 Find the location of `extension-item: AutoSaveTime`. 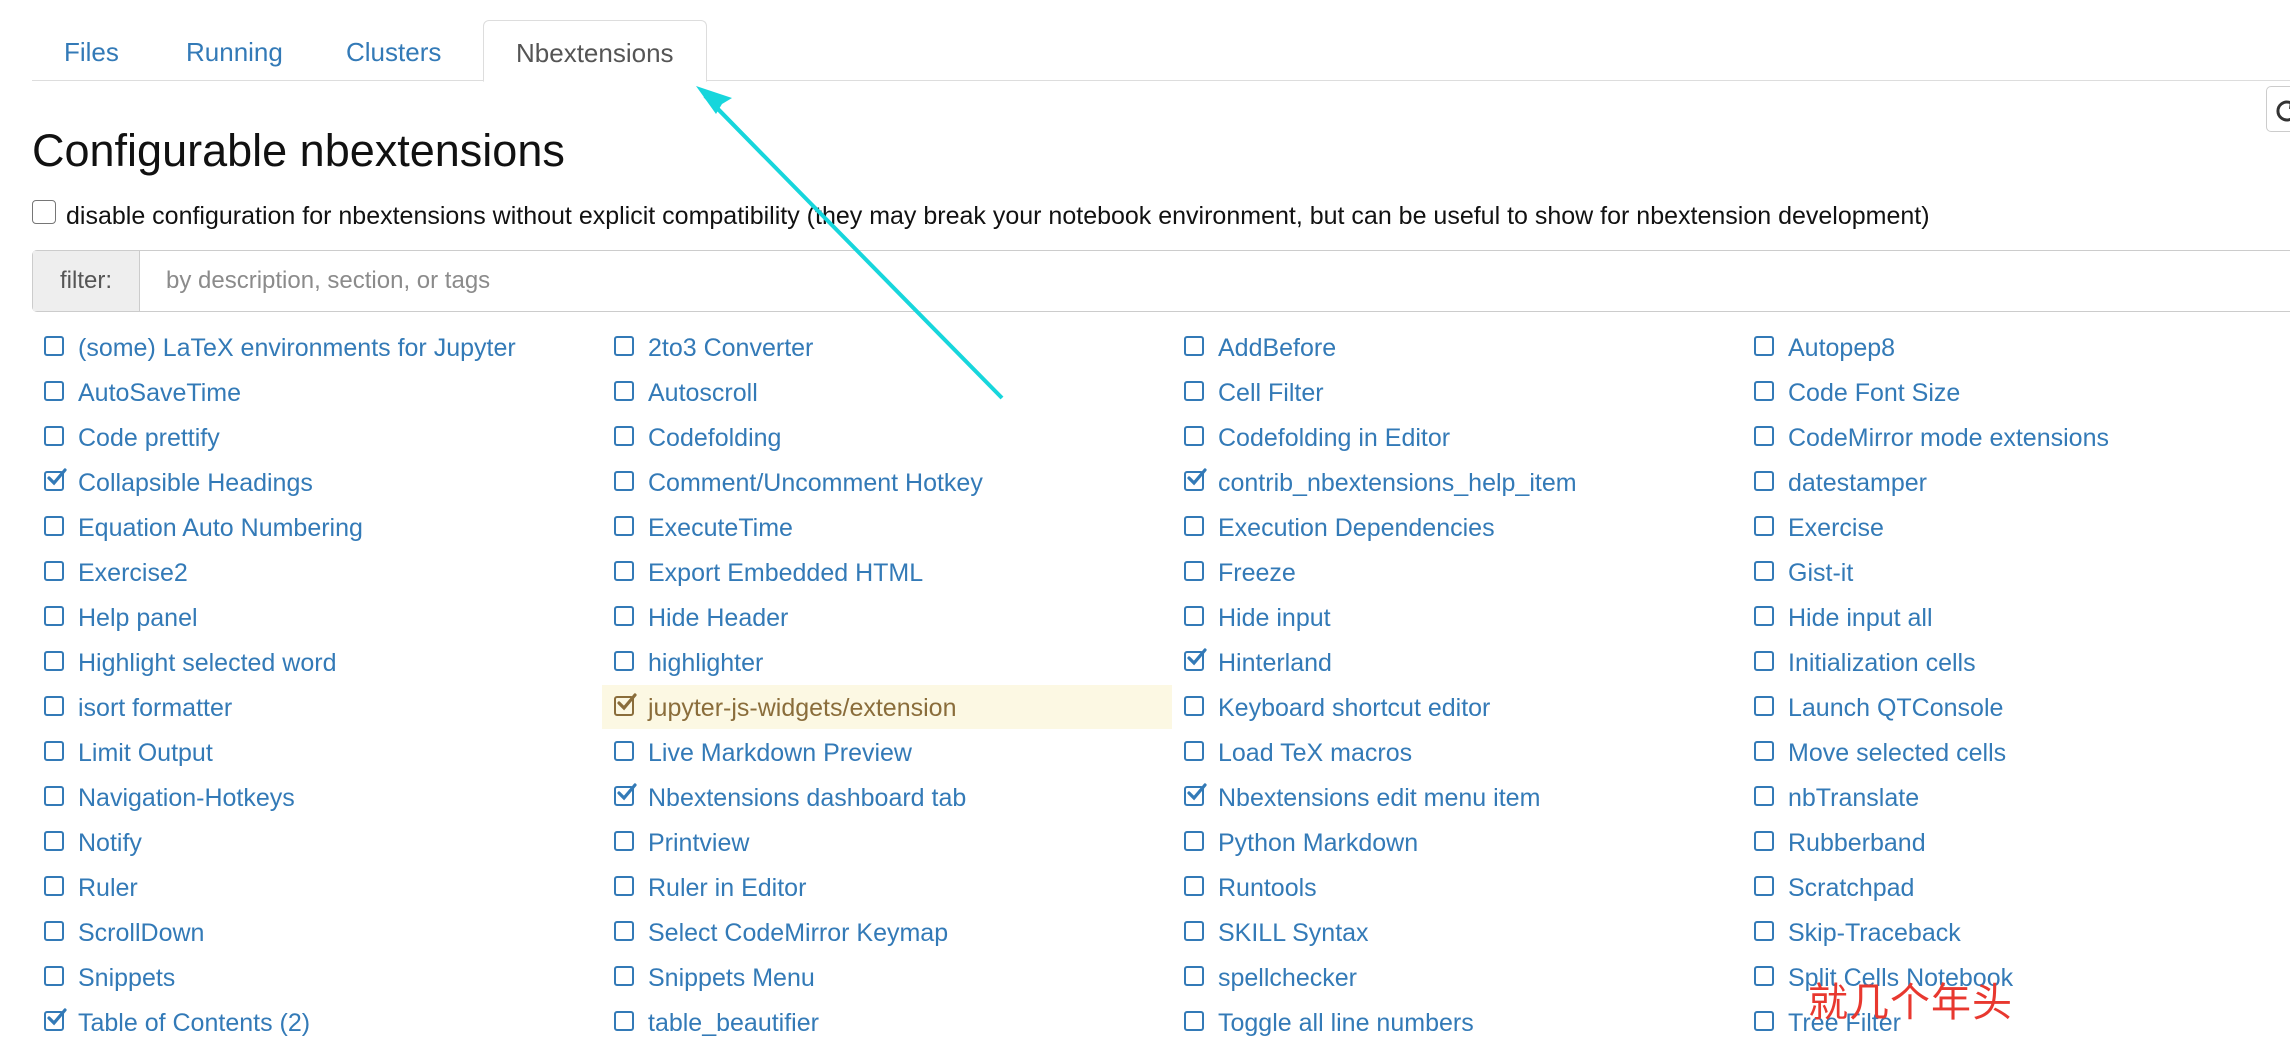

extension-item: AutoSaveTime is located at coordinates (317, 392).